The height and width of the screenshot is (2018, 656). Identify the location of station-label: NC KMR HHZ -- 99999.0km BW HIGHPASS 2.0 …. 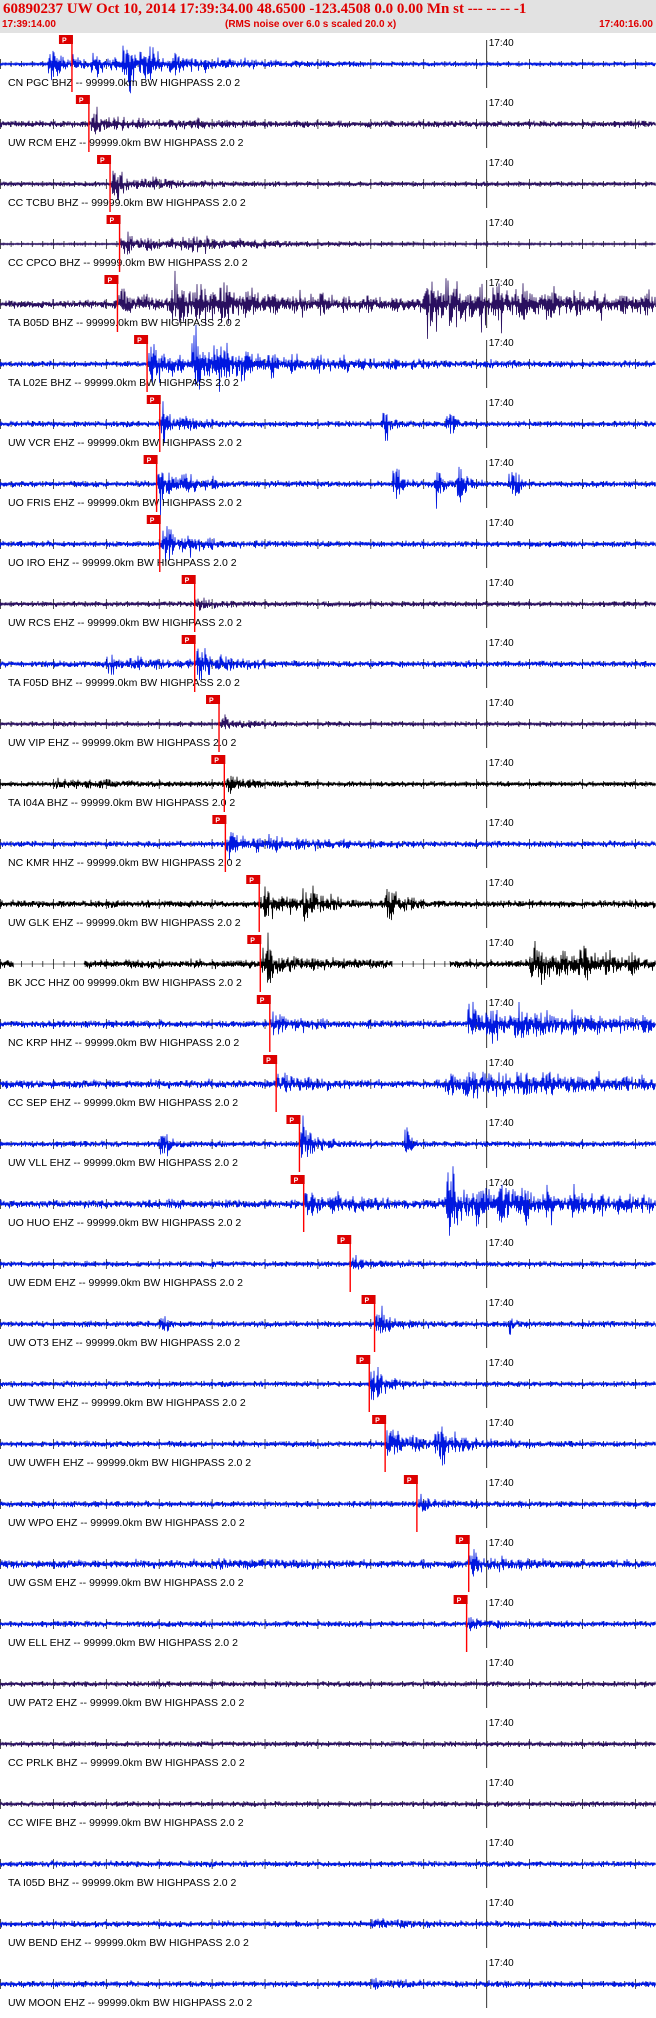
(124, 863).